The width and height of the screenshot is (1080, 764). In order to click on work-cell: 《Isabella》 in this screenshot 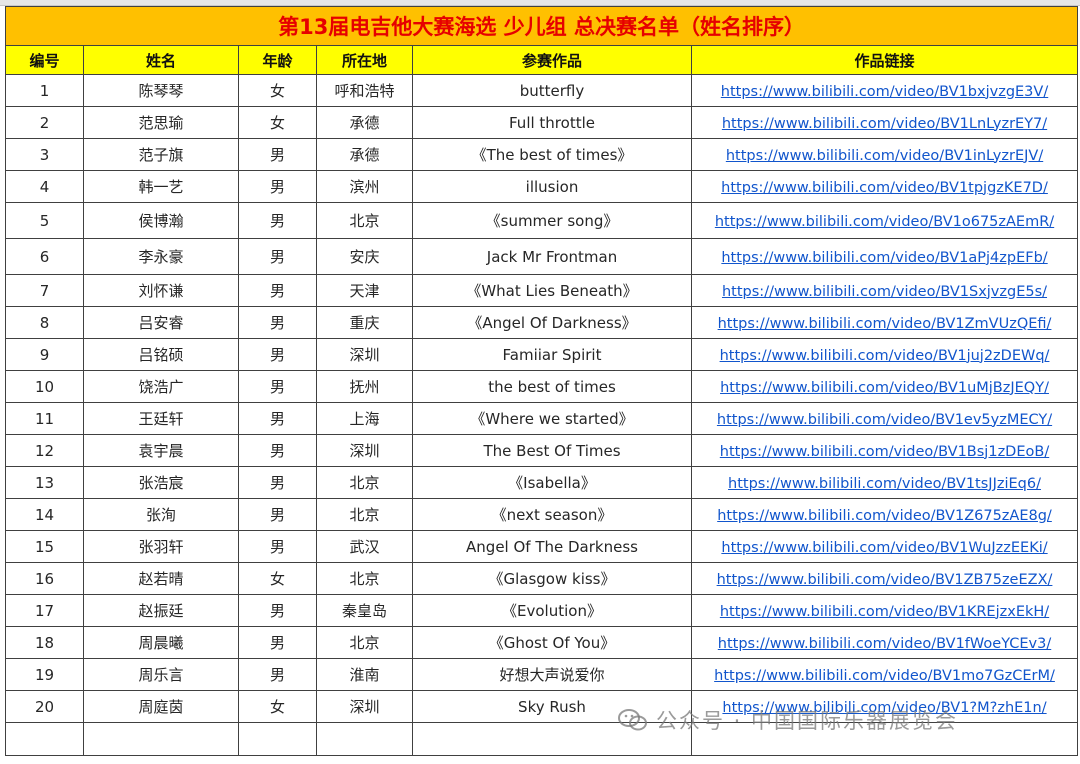, I will do `click(552, 482)`.